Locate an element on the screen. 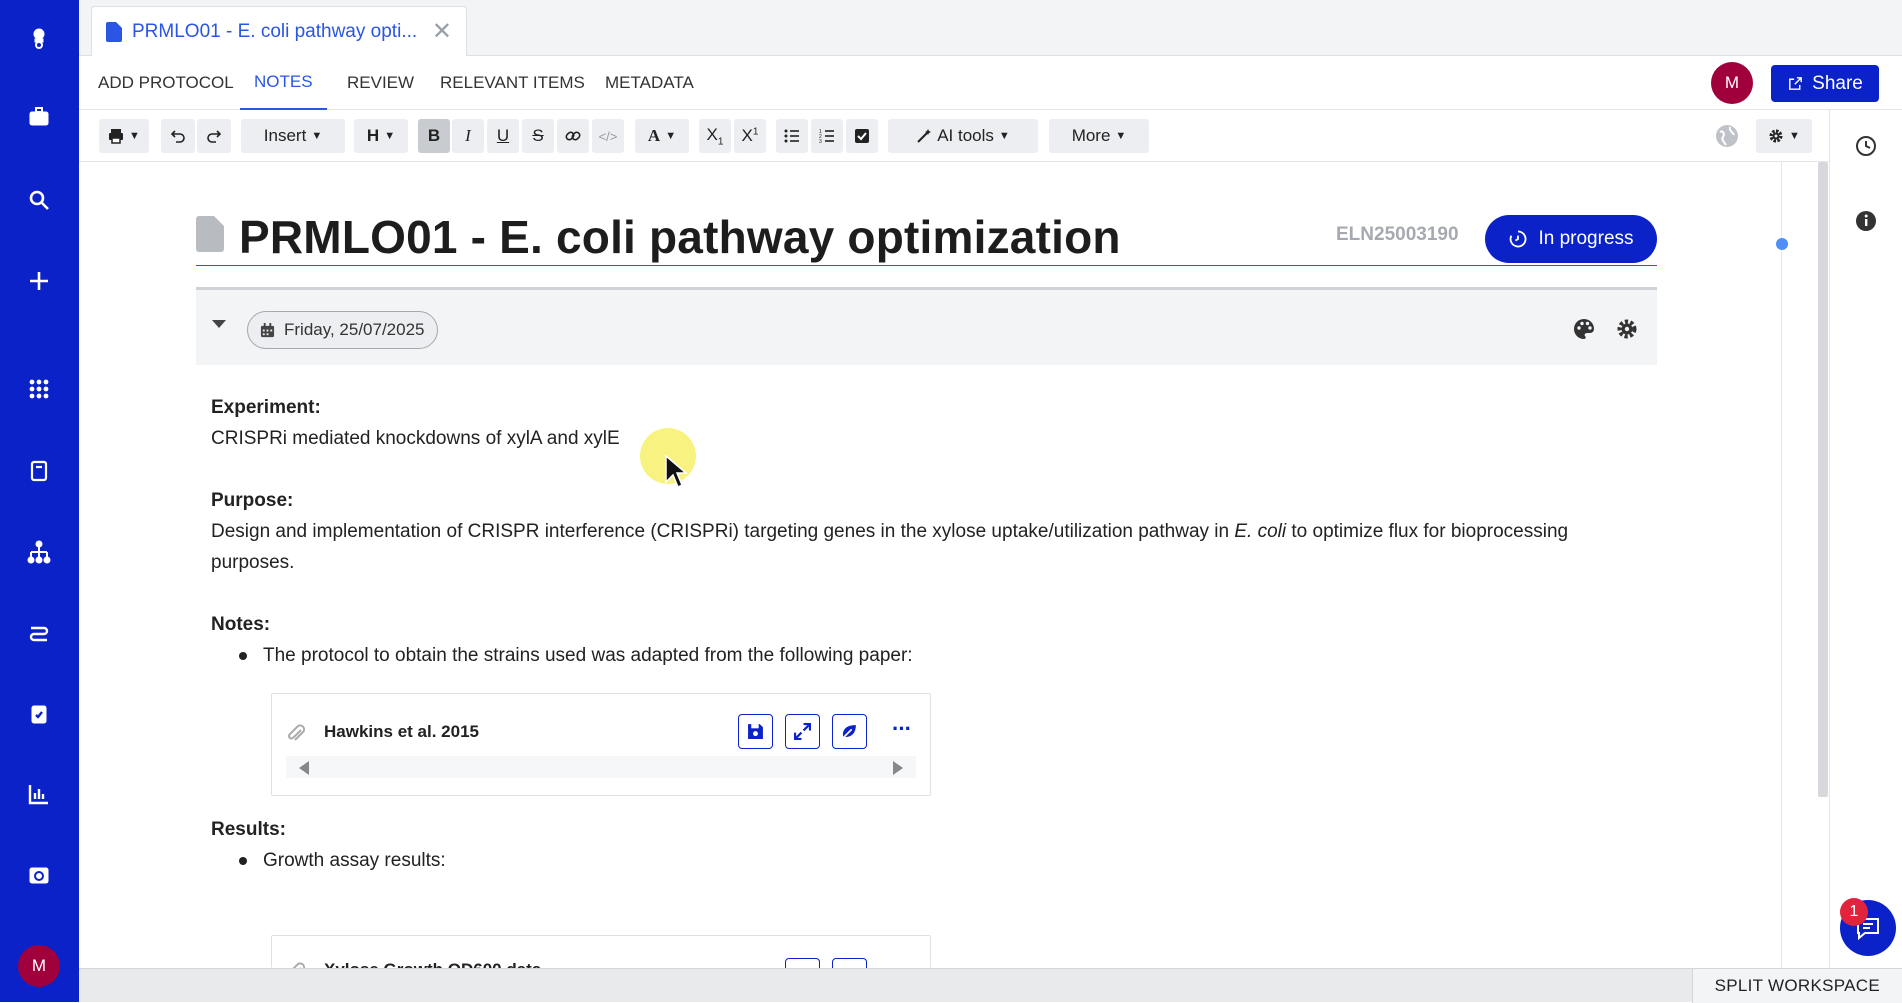  save-icon is located at coordinates (755, 731).